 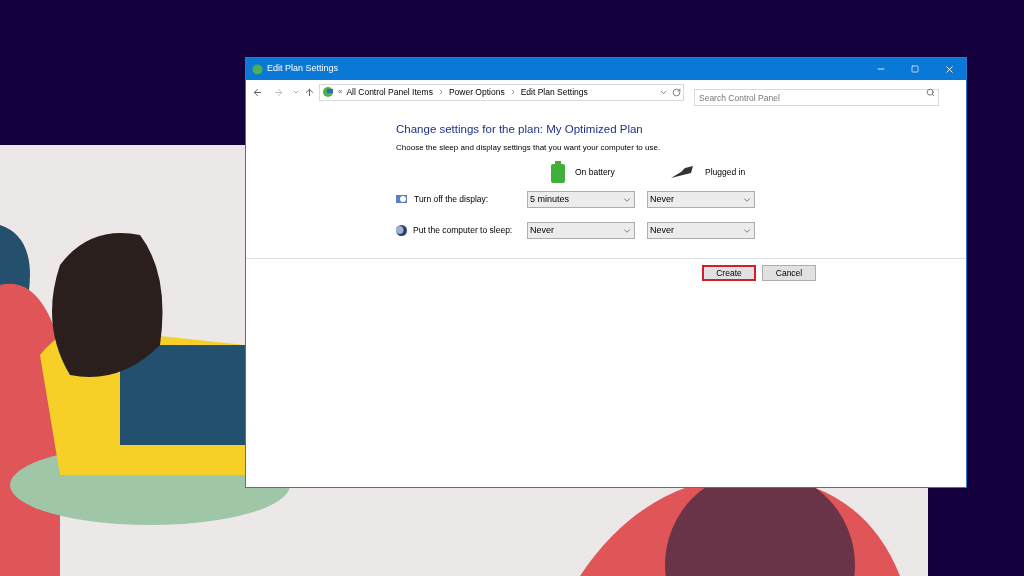 I want to click on window-title: Edit Plan Settings, so click(x=303, y=69).